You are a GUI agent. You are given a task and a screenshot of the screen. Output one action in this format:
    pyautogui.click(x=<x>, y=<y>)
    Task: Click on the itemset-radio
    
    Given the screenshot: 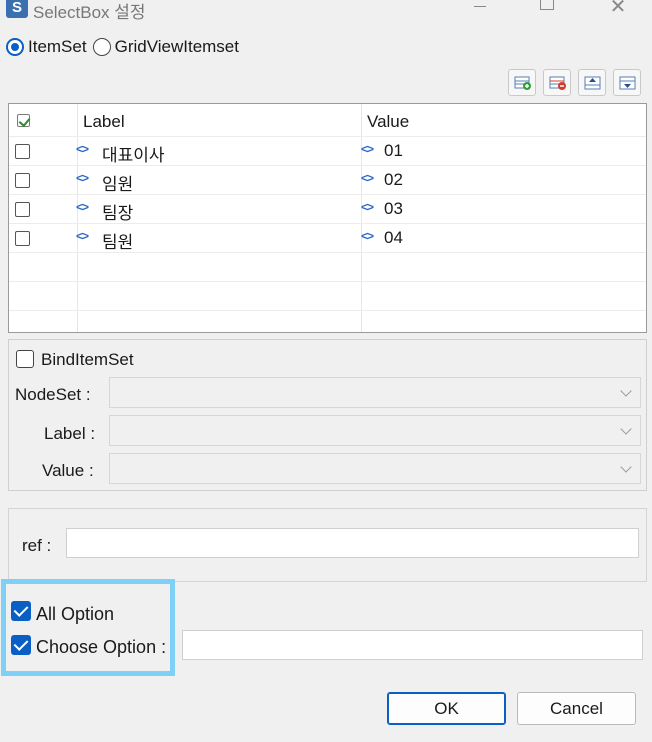 What is the action you would take?
    pyautogui.click(x=15, y=47)
    